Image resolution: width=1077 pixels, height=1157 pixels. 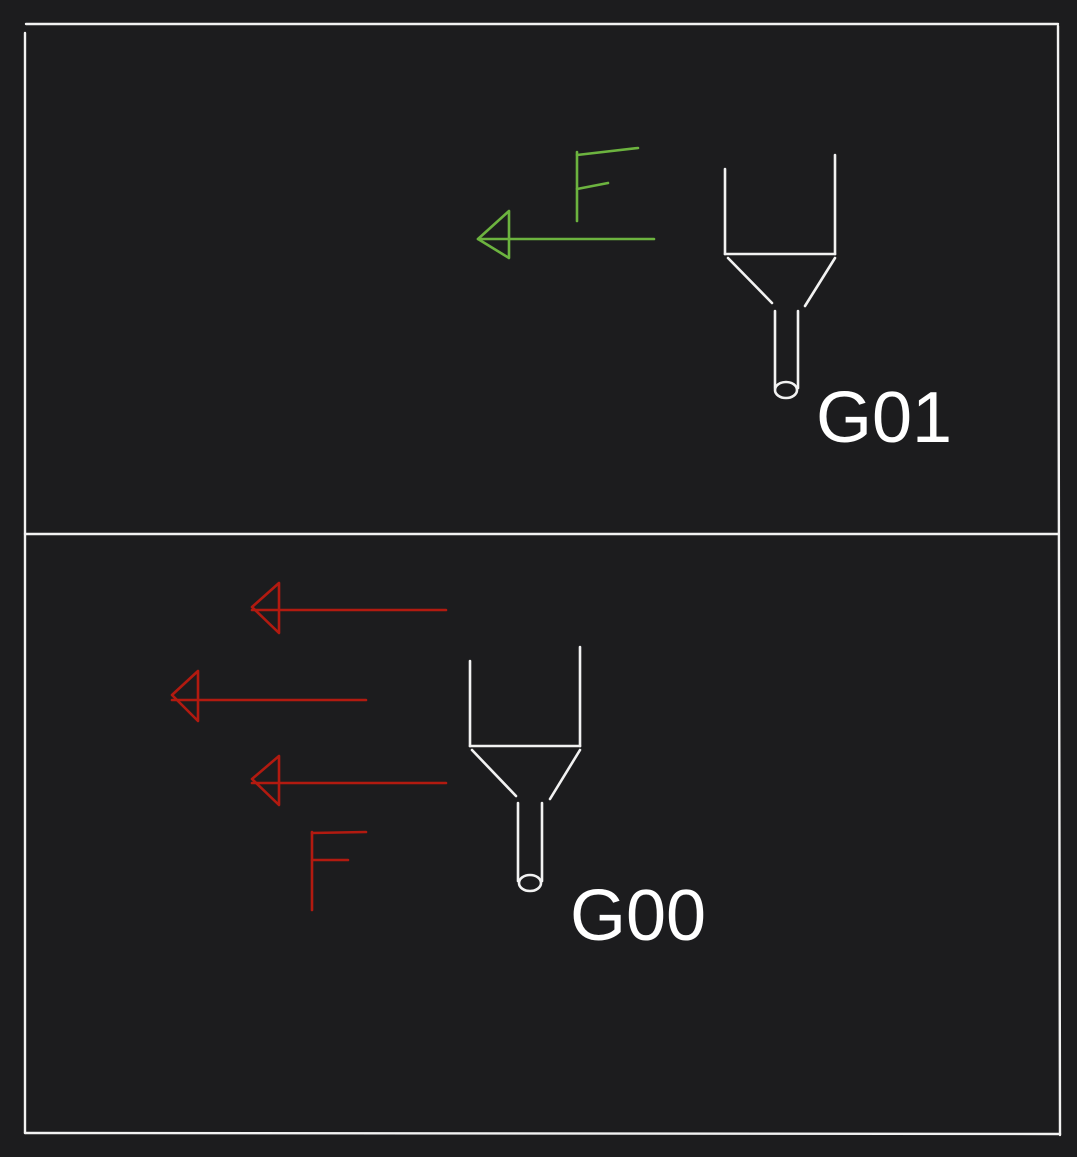 I want to click on feed-letter-g00, so click(x=339, y=871).